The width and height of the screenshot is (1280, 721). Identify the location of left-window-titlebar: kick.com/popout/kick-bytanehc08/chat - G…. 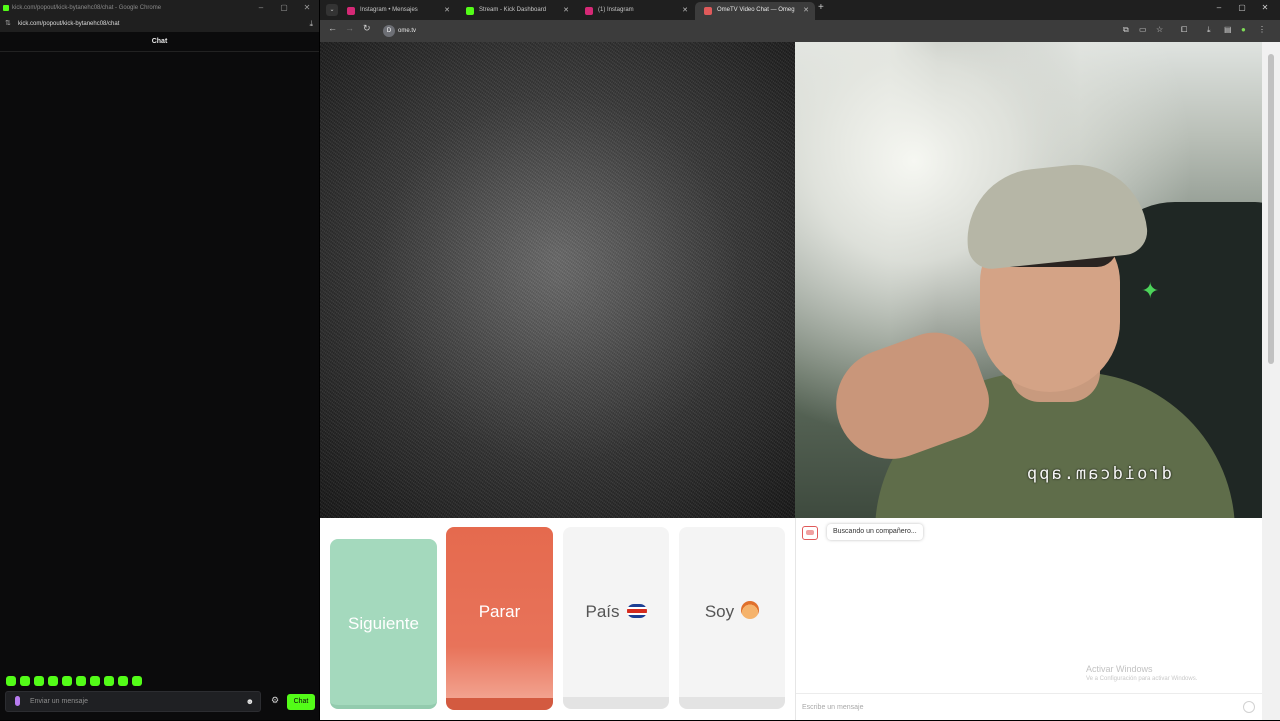
(159, 8).